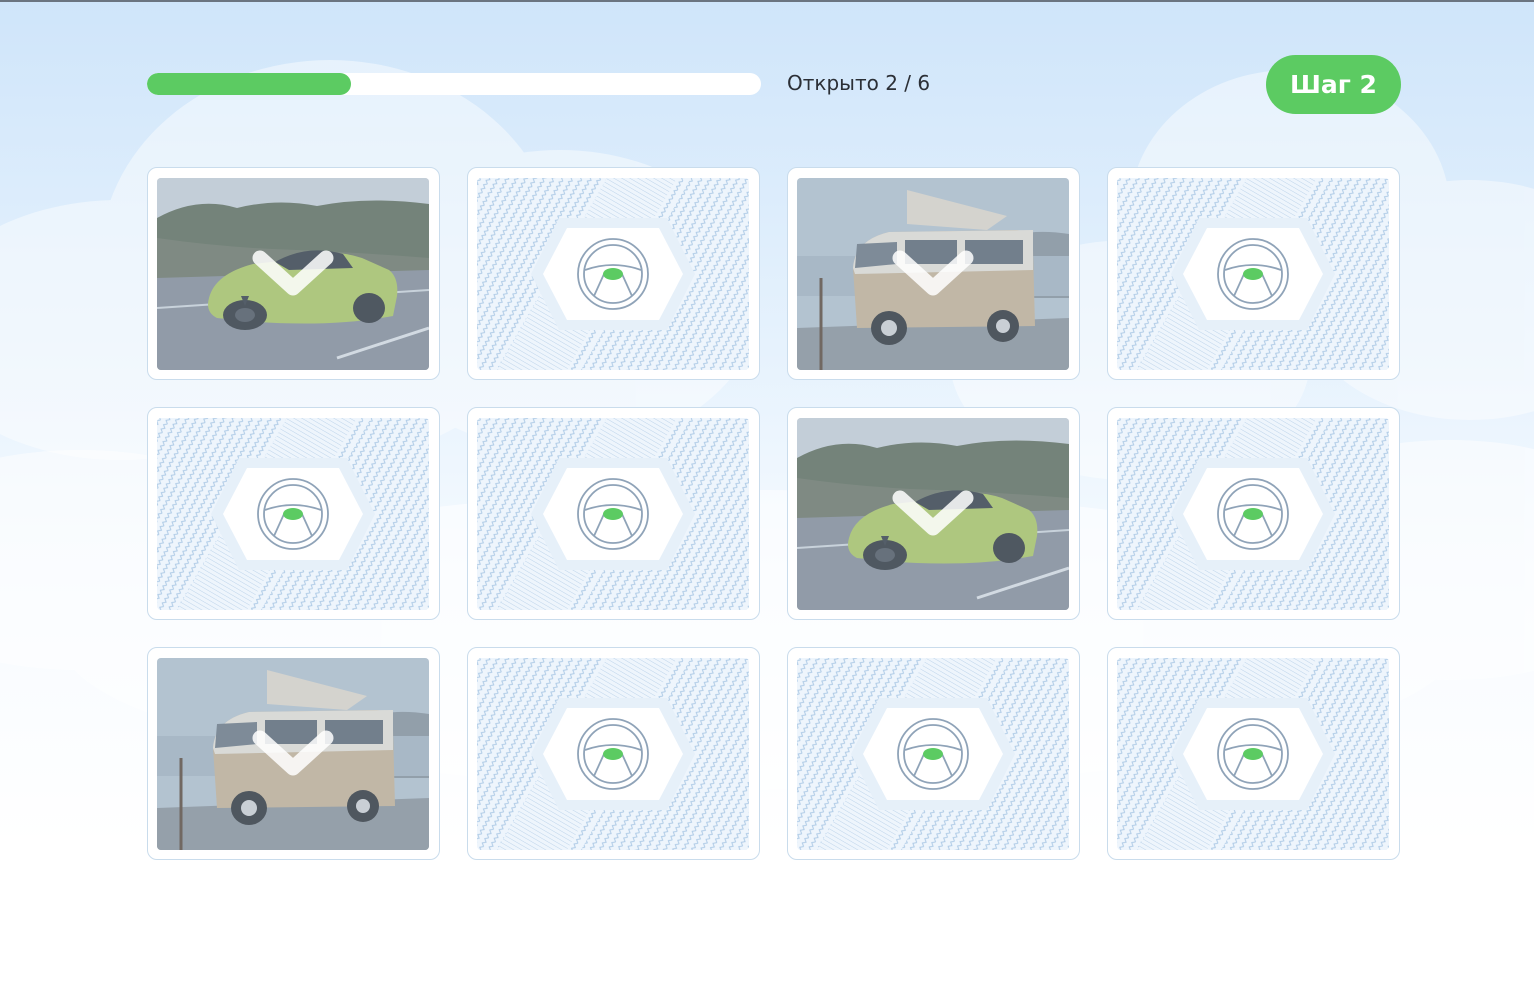 This screenshot has height=994, width=1534. What do you see at coordinates (774, 84) in the screenshot?
I see `game-header: Открыто 2 / 6 Шаг 2` at bounding box center [774, 84].